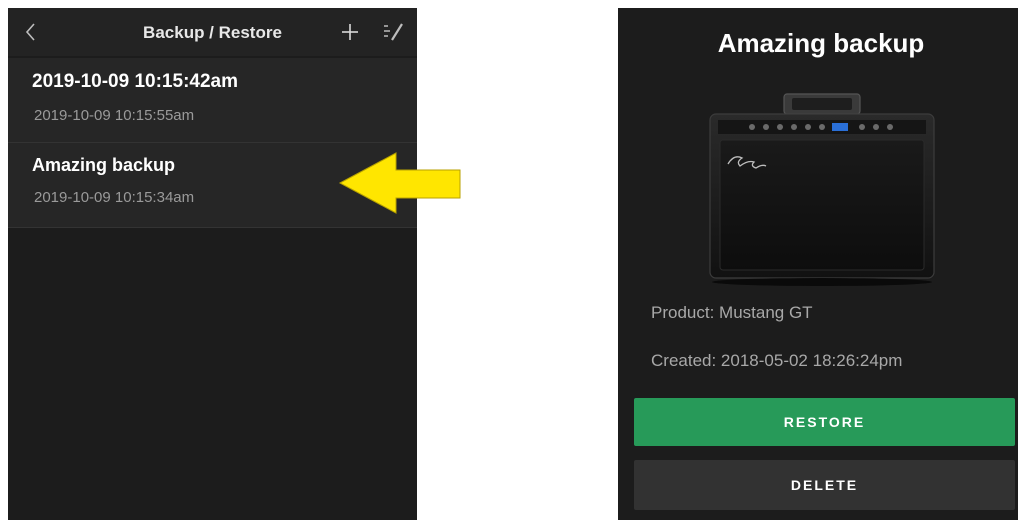  Describe the element at coordinates (732, 312) in the screenshot. I see `product-info: Product: Mustang GT` at that location.